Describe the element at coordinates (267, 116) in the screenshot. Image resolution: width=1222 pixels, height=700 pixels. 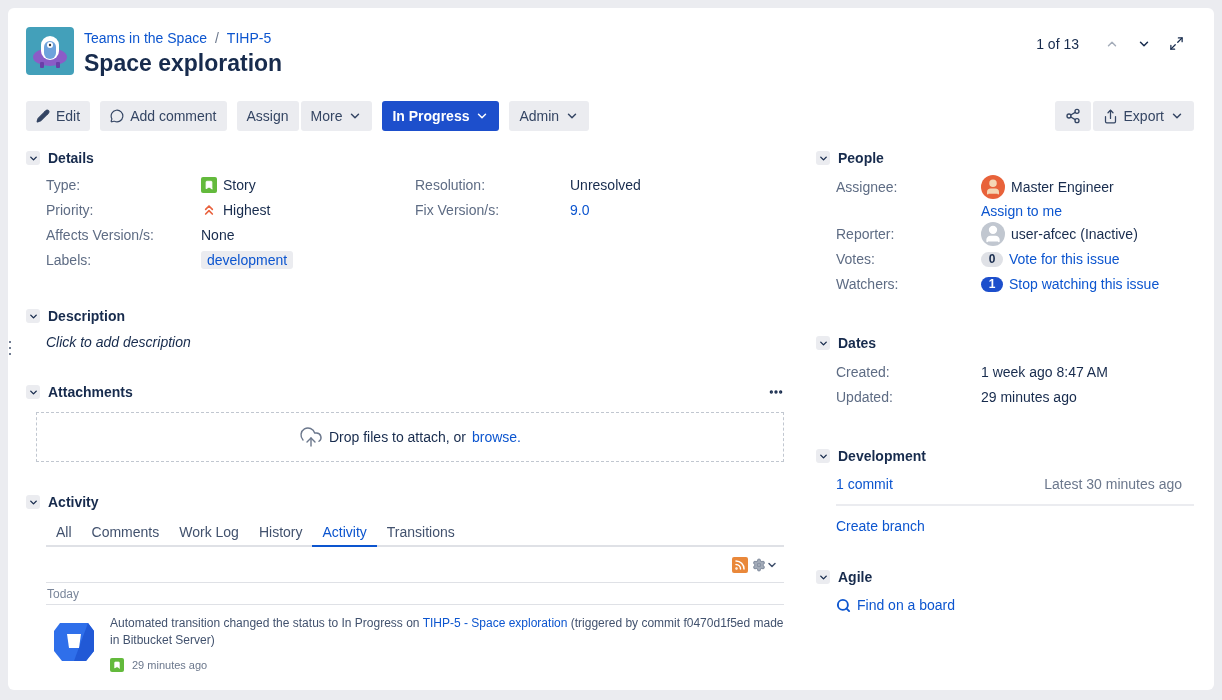
I see `toolbar-button: Assign` at that location.